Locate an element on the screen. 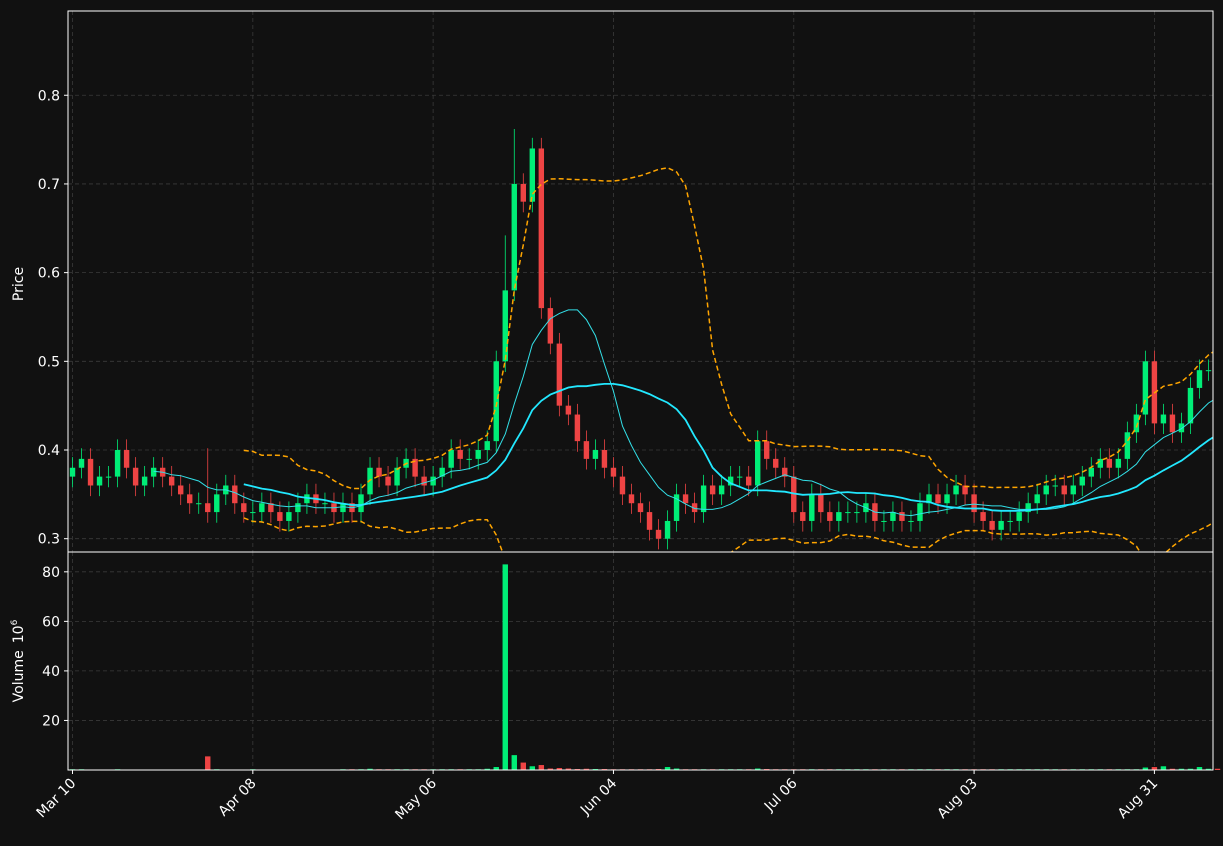 This screenshot has width=1223, height=846. price-axis-label: Price is located at coordinates (19, 284).